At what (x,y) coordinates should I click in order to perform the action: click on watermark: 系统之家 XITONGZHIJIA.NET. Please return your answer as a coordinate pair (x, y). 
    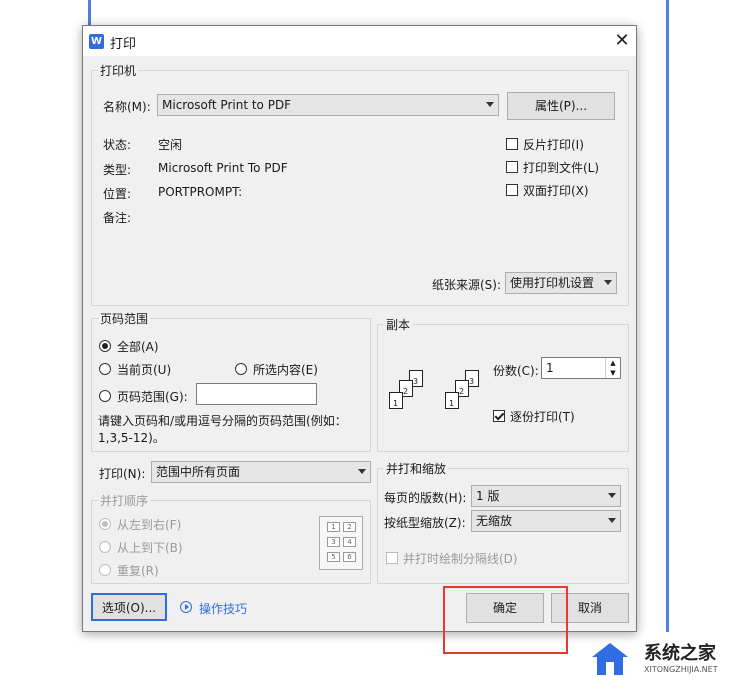
    Looking at the image, I should click on (662, 660).